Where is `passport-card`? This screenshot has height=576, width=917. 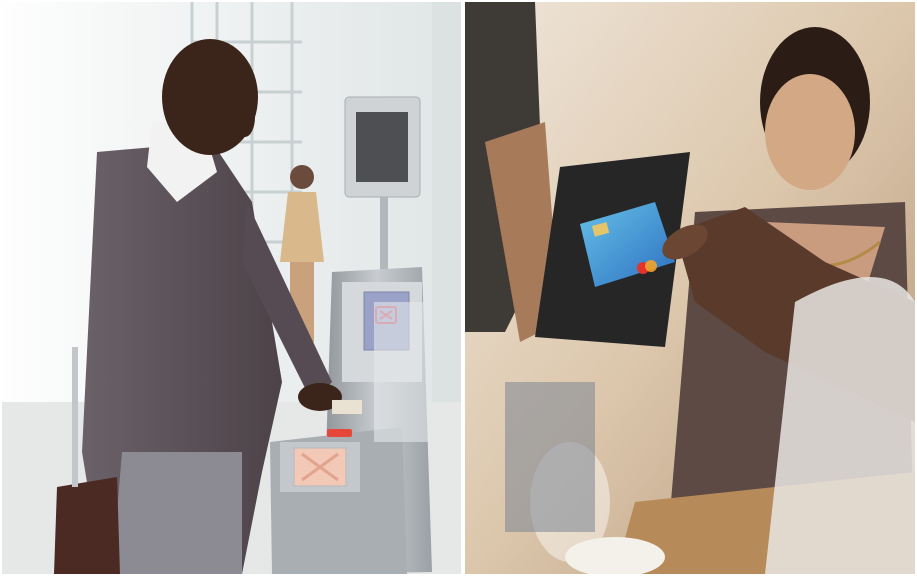 passport-card is located at coordinates (347, 407).